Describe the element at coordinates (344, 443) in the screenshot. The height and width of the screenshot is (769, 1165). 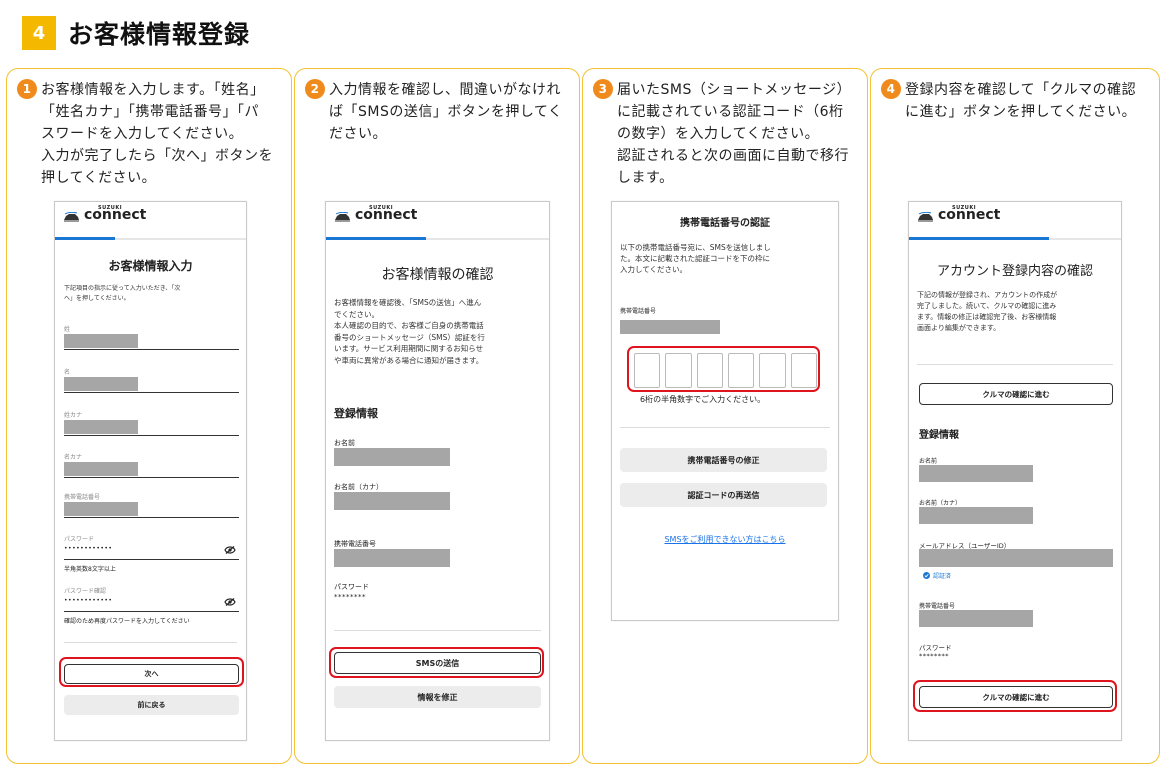
I see `name-label: お名前` at that location.